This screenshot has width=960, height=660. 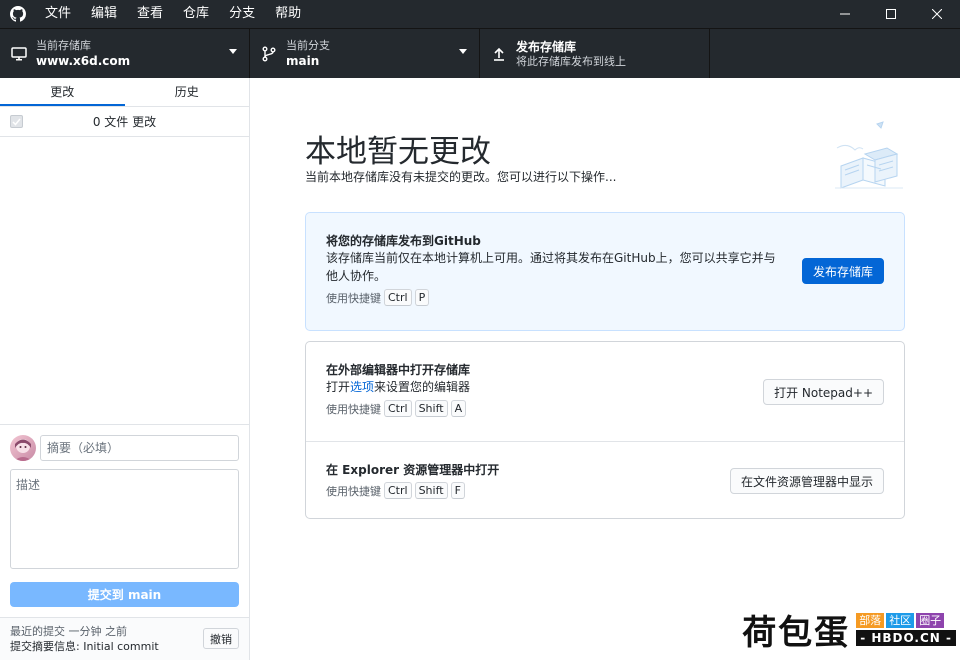 I want to click on options-link: 选项, so click(x=362, y=387).